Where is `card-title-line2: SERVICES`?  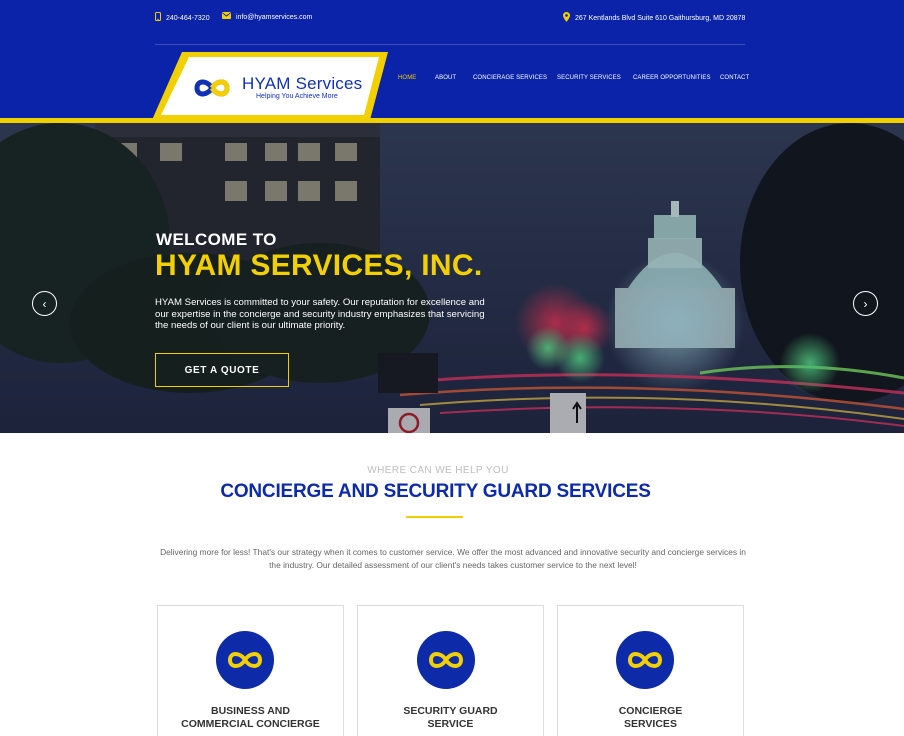 card-title-line2: SERVICES is located at coordinates (650, 724).